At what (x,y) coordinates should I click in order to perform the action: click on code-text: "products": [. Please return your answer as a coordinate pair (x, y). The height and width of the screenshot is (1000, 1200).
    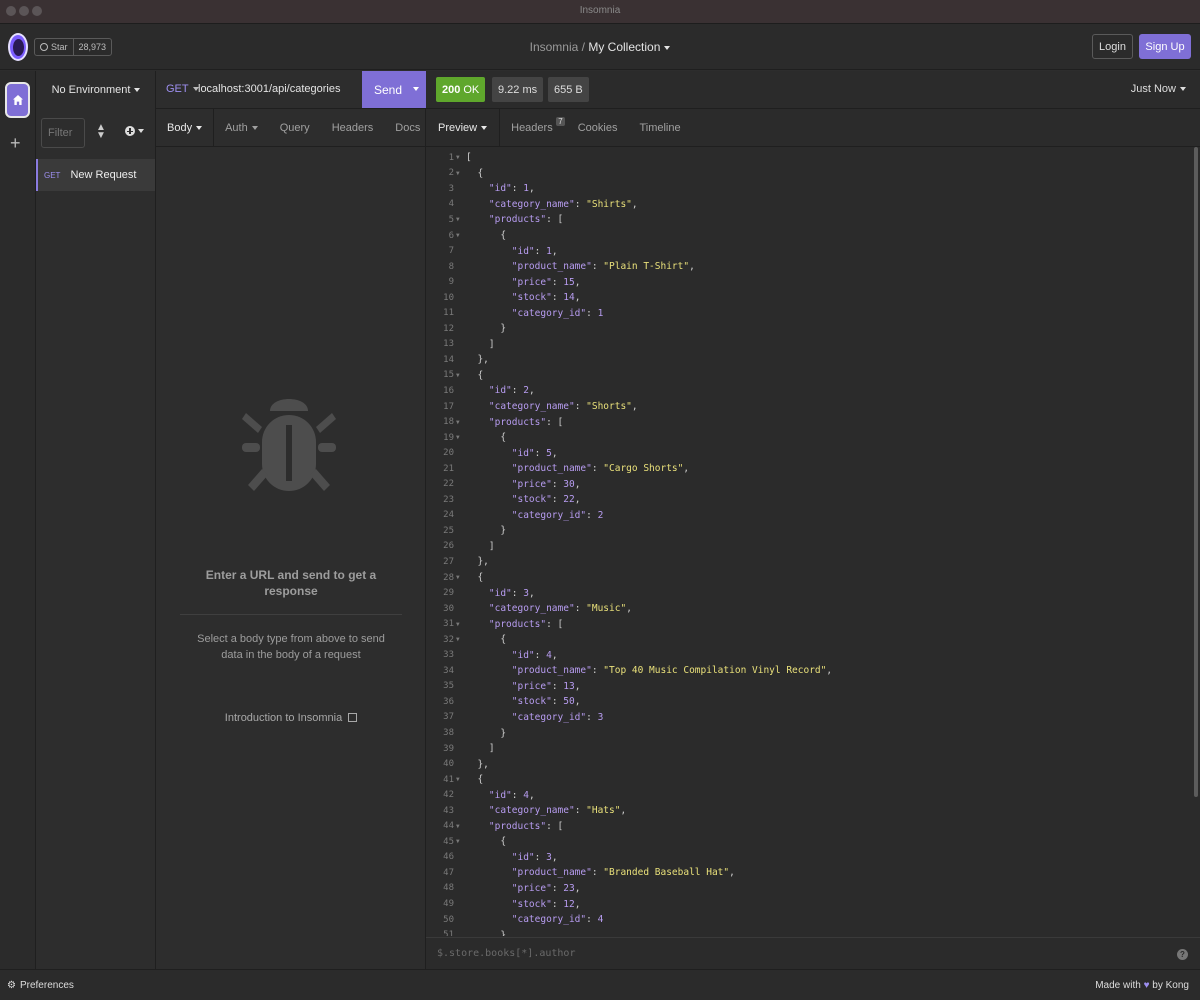
    Looking at the image, I should click on (526, 422).